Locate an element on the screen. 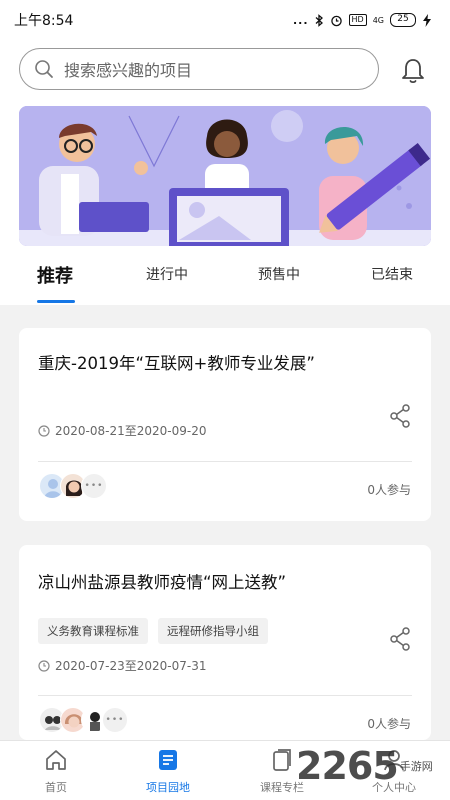 The width and height of the screenshot is (450, 800). hd-icon: HD is located at coordinates (357, 20).